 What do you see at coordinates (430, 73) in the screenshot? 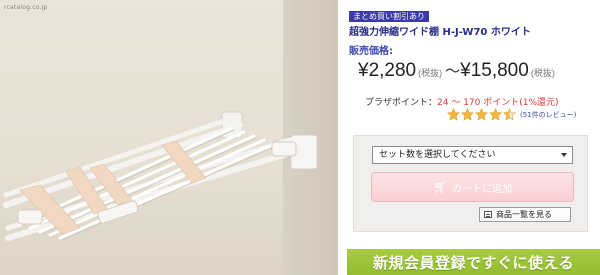
I see `price-min-tax-note: (税抜)` at bounding box center [430, 73].